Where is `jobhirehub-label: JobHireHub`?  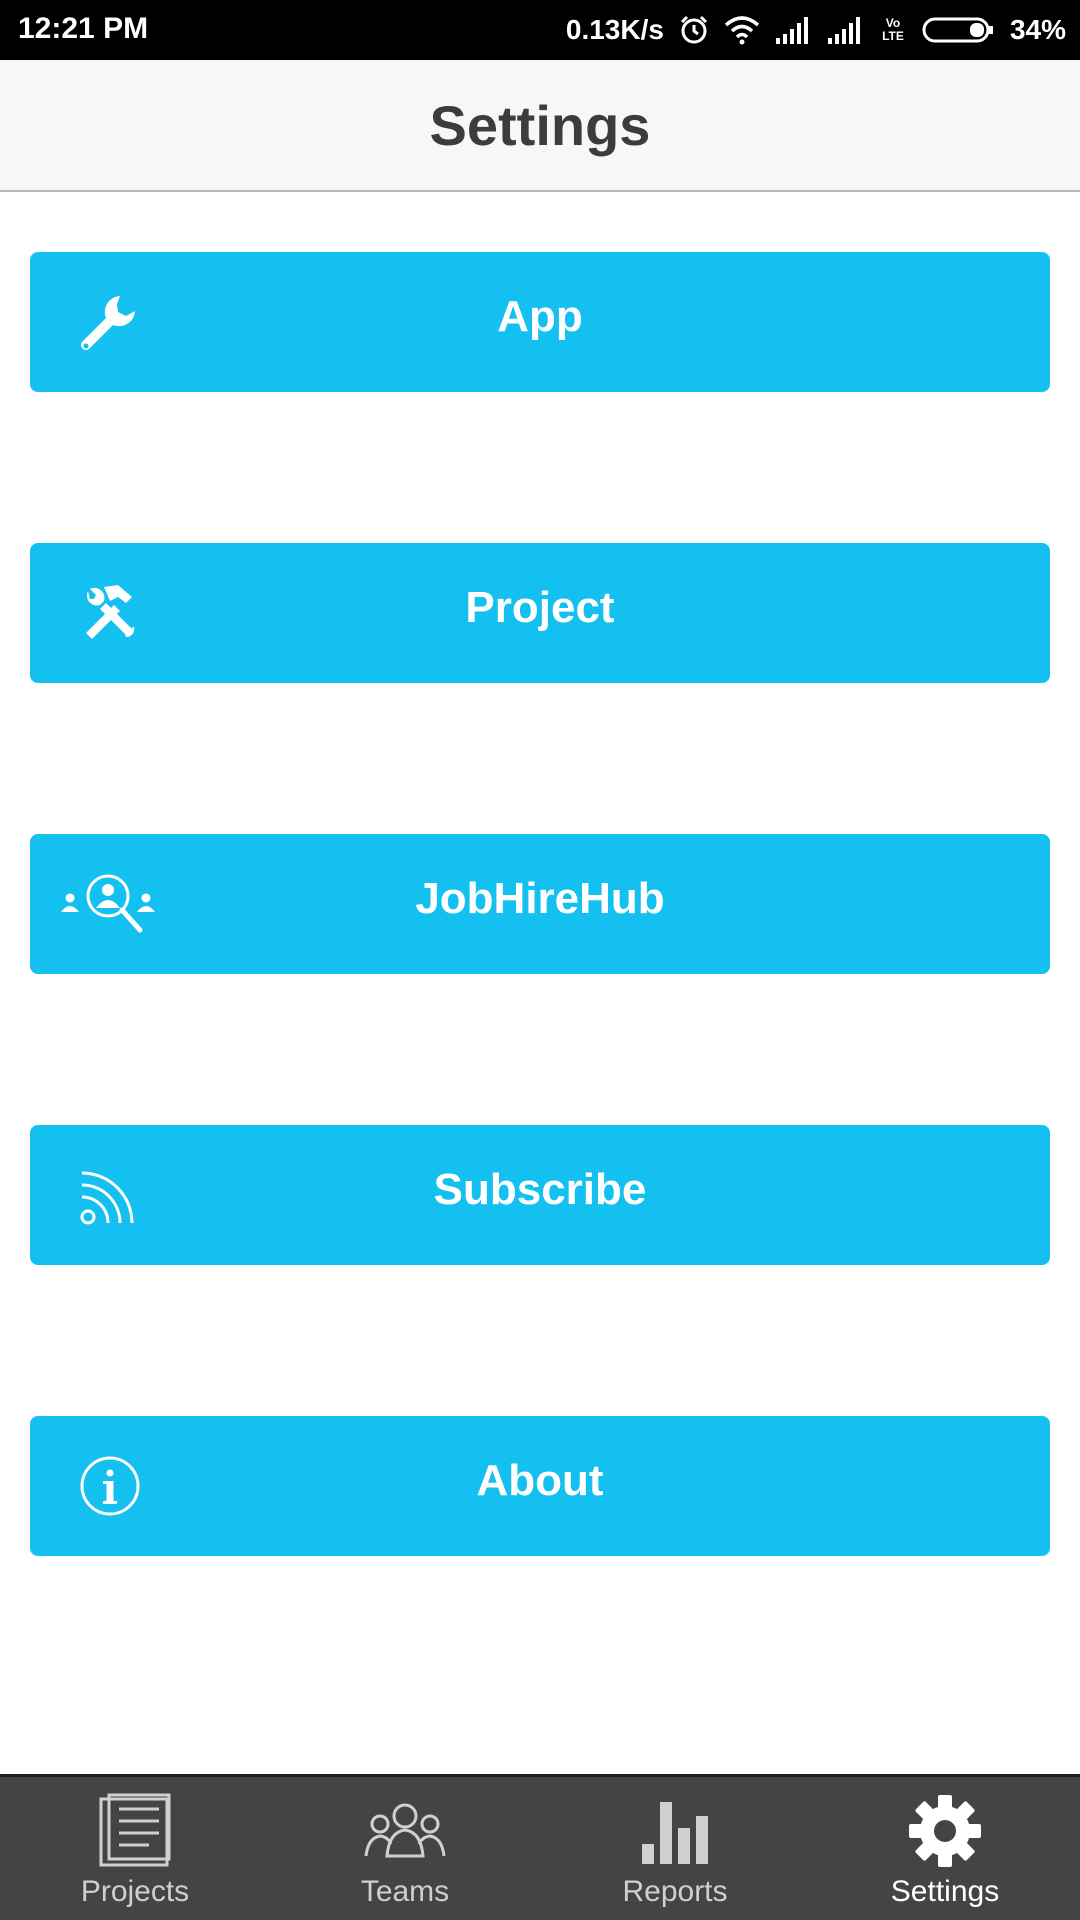
jobhirehub-label: JobHireHub is located at coordinates (540, 898).